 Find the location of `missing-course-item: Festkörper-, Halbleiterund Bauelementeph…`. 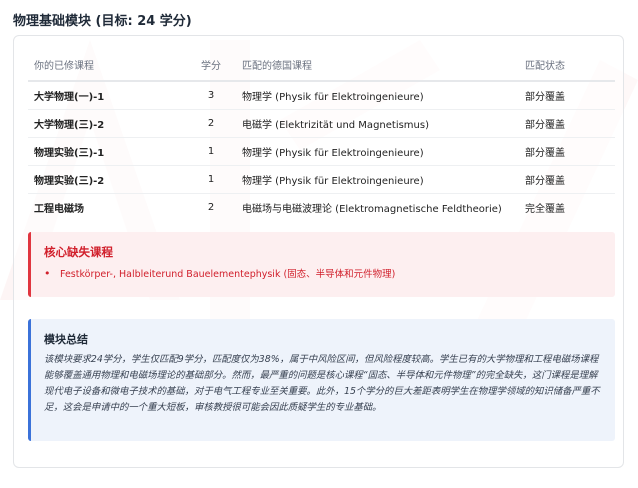

missing-course-item: Festkörper-, Halbleiterund Bauelementeph… is located at coordinates (219, 273).